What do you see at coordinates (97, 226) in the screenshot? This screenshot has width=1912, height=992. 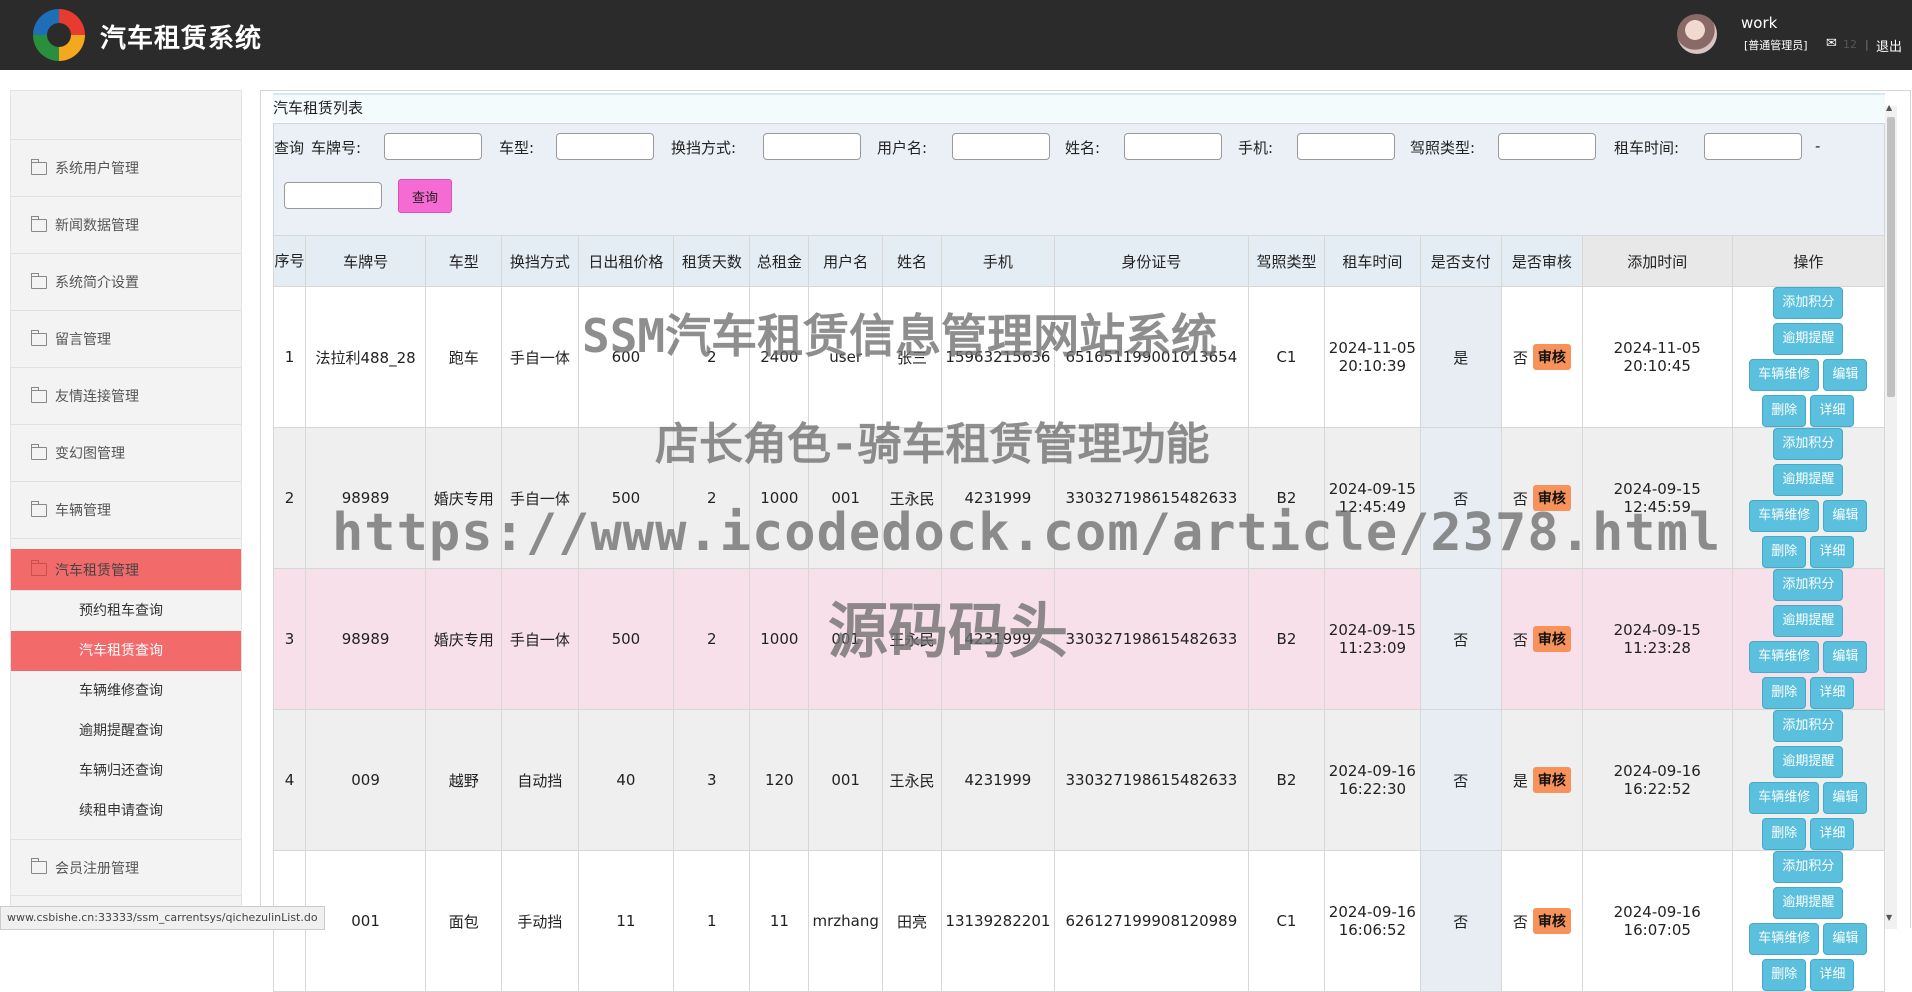 I see `sidebar-item-label: 新闻数据管理` at bounding box center [97, 226].